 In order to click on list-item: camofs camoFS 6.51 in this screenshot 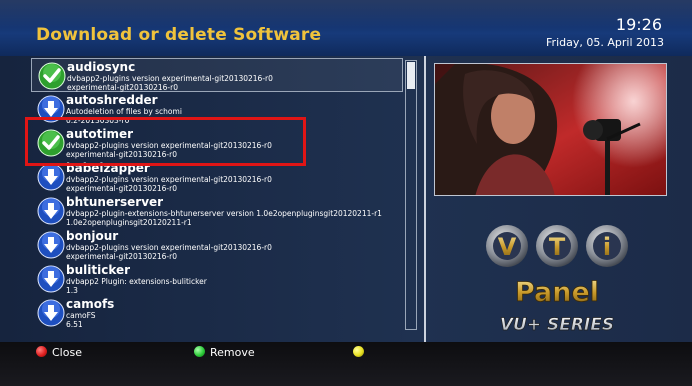, I will do `click(217, 313)`.